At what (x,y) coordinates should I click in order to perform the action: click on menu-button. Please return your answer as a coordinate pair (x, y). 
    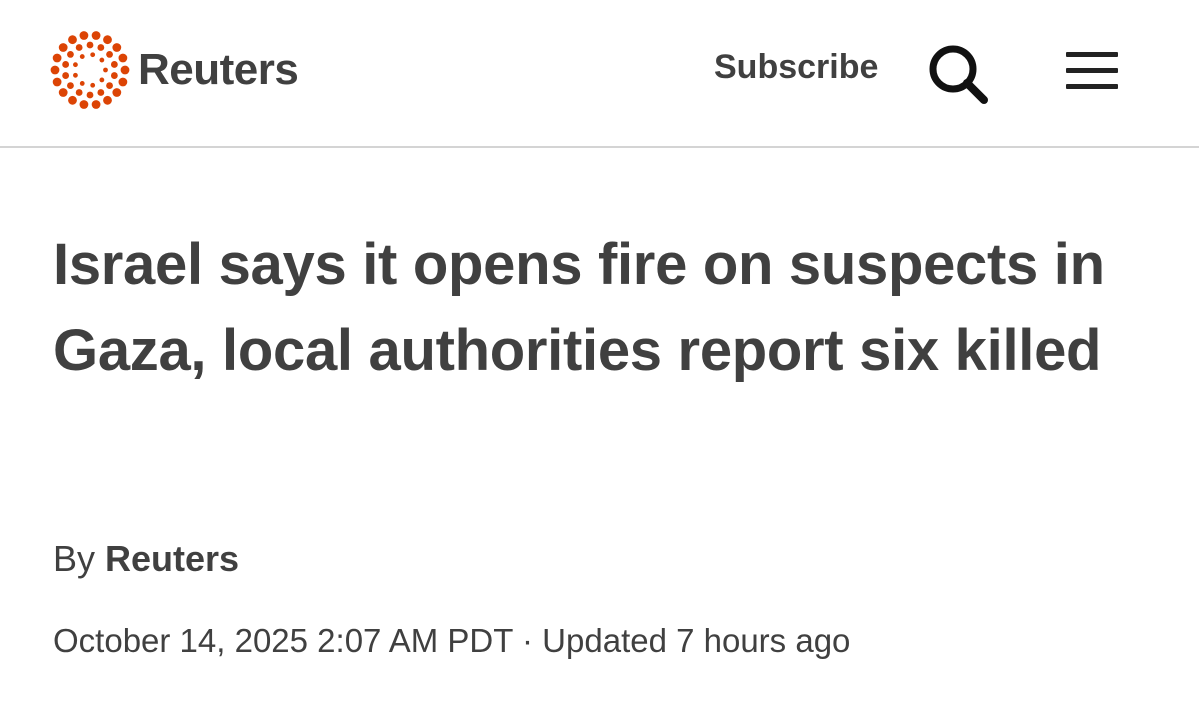
    Looking at the image, I should click on (1092, 72).